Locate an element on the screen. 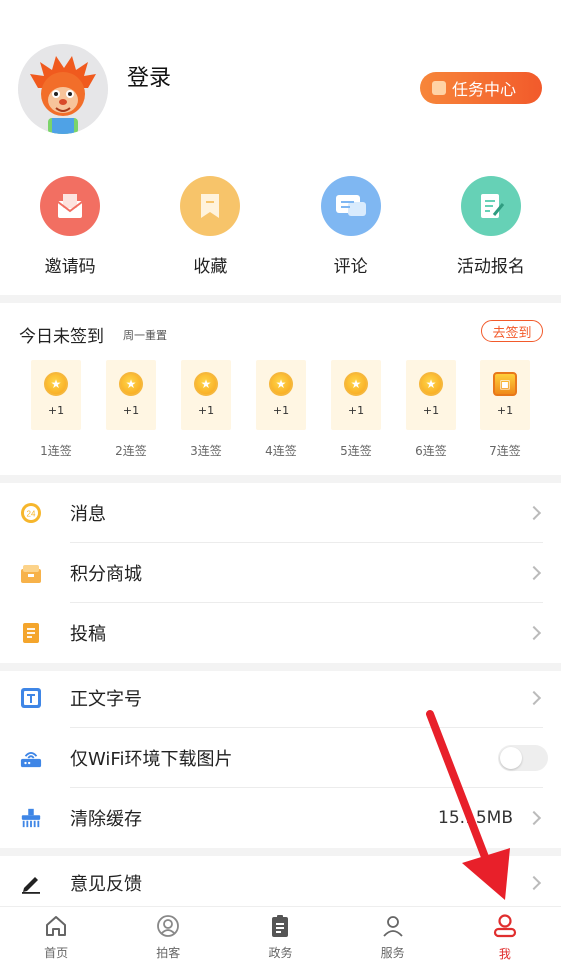  signin-day-5: ★ +1 is located at coordinates (356, 395).